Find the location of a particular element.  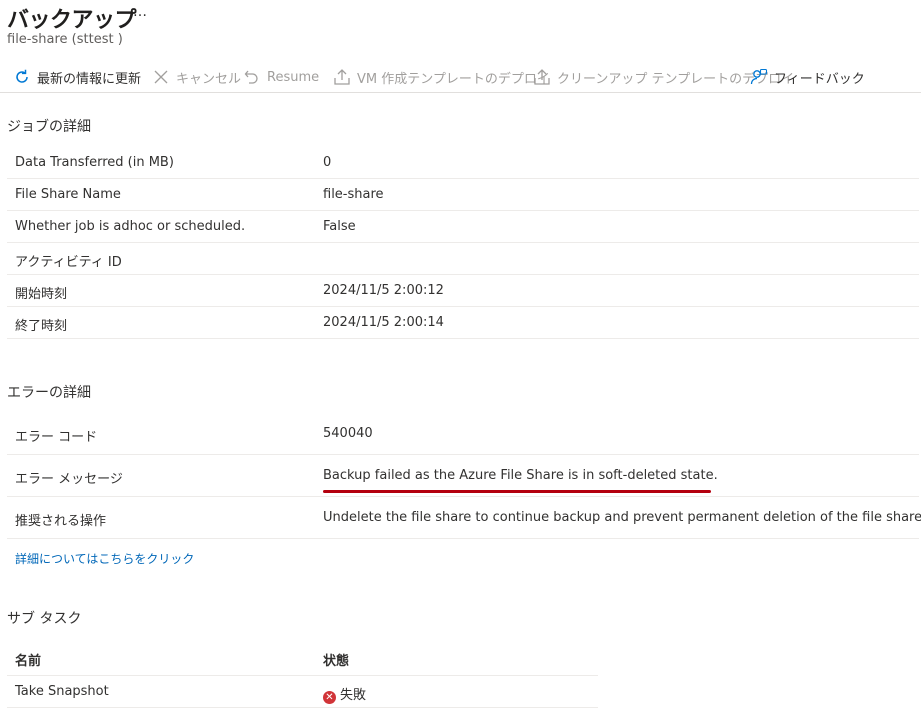

feedback-icon is located at coordinates (759, 77).